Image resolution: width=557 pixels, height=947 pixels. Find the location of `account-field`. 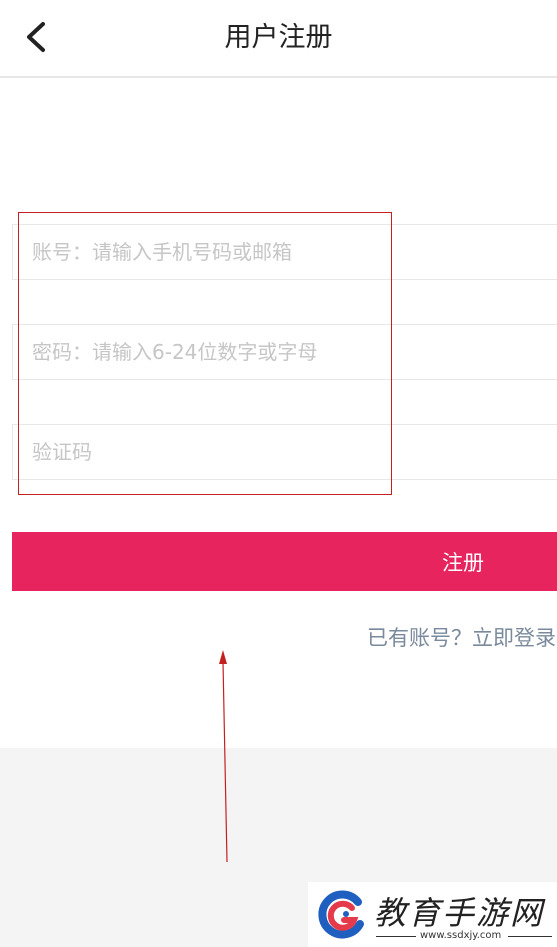

account-field is located at coordinates (284, 252).